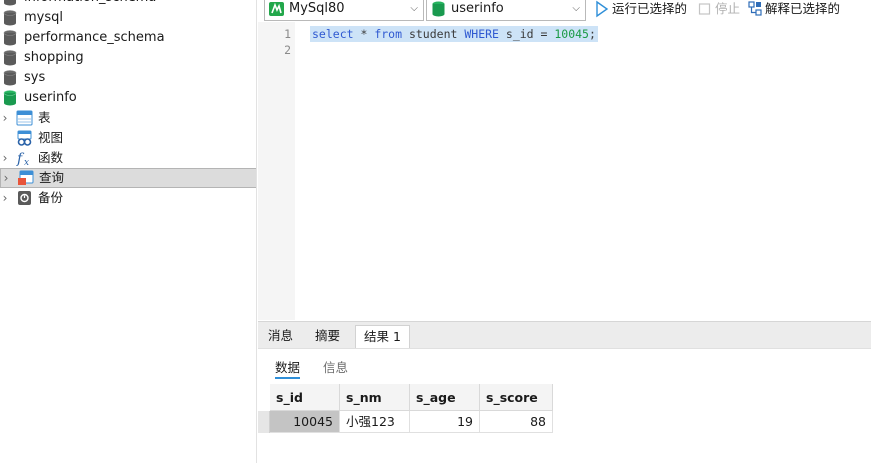 This screenshot has width=871, height=463. I want to click on run-selected-button: 运行已选择的, so click(641, 9).